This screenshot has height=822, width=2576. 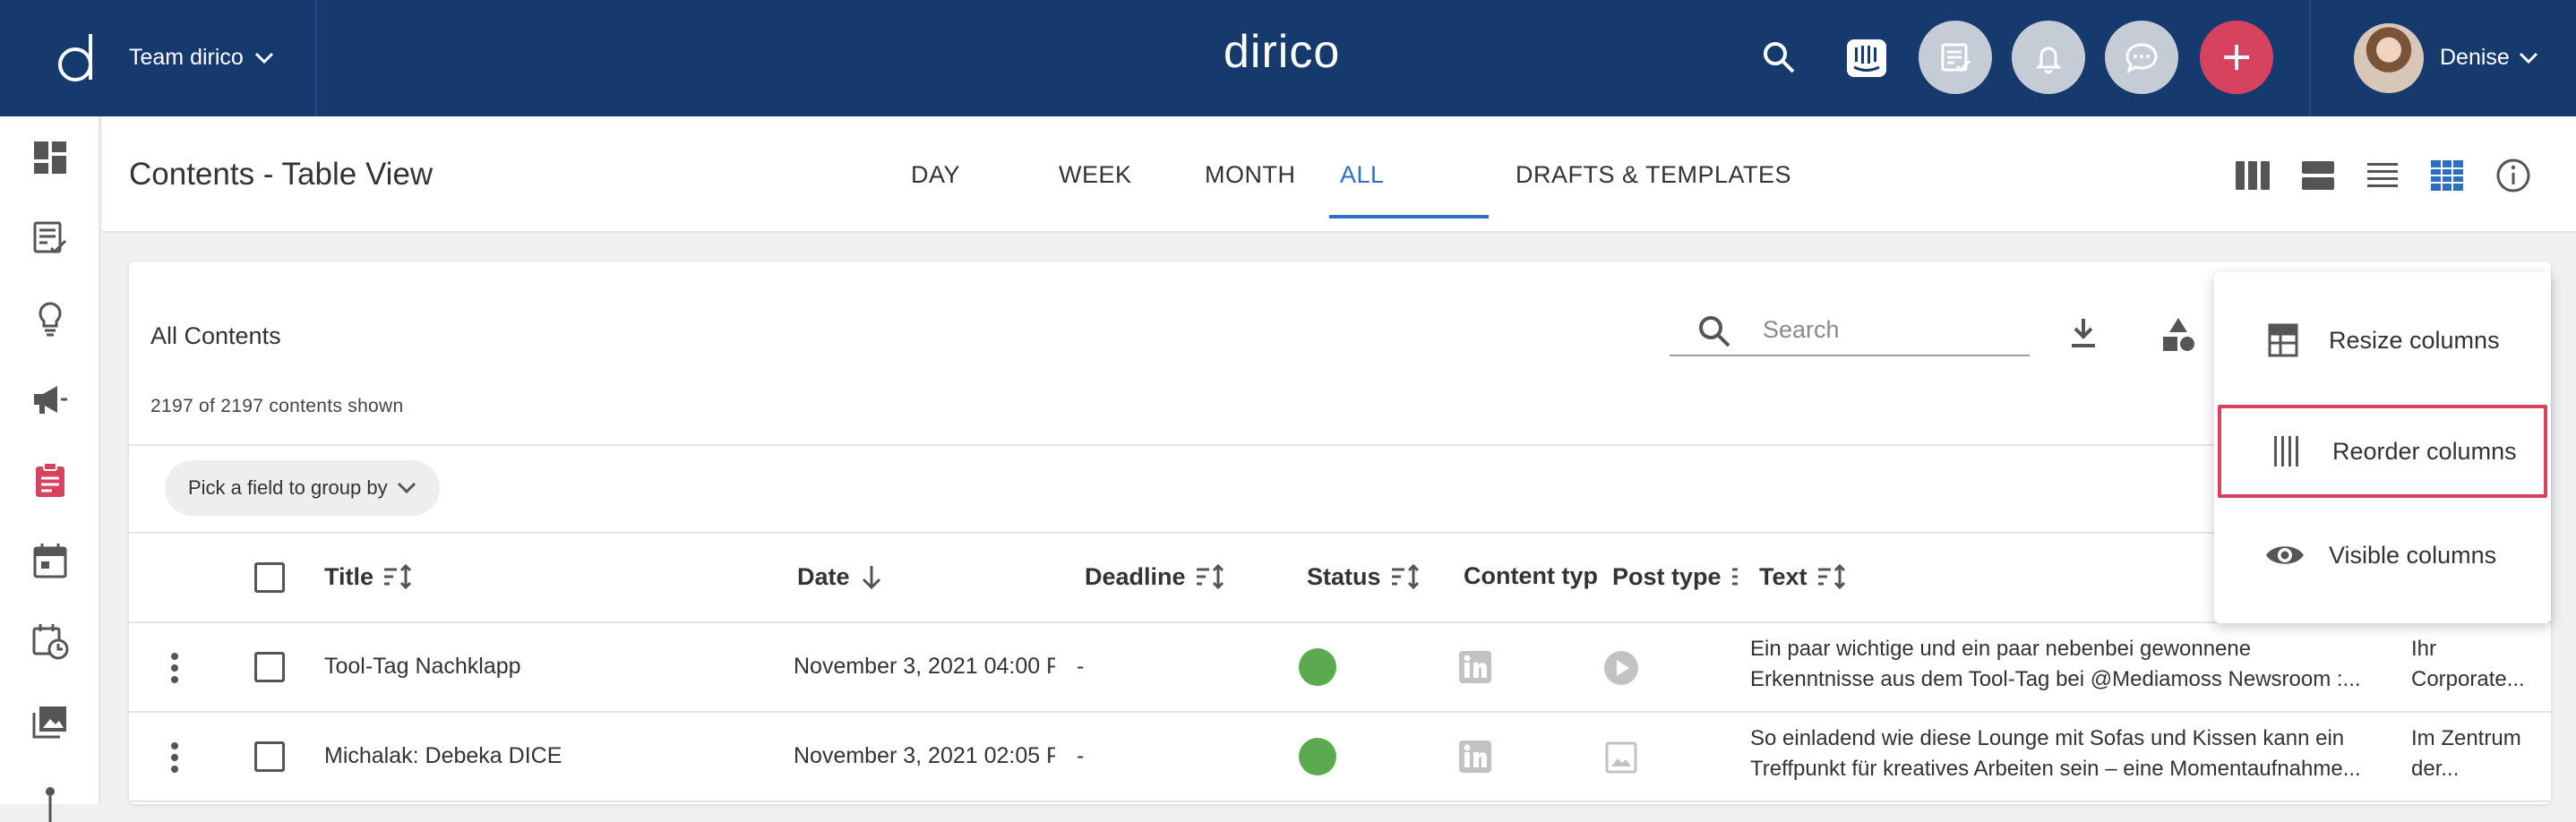 What do you see at coordinates (50, 641) in the screenshot?
I see `schedule-icon` at bounding box center [50, 641].